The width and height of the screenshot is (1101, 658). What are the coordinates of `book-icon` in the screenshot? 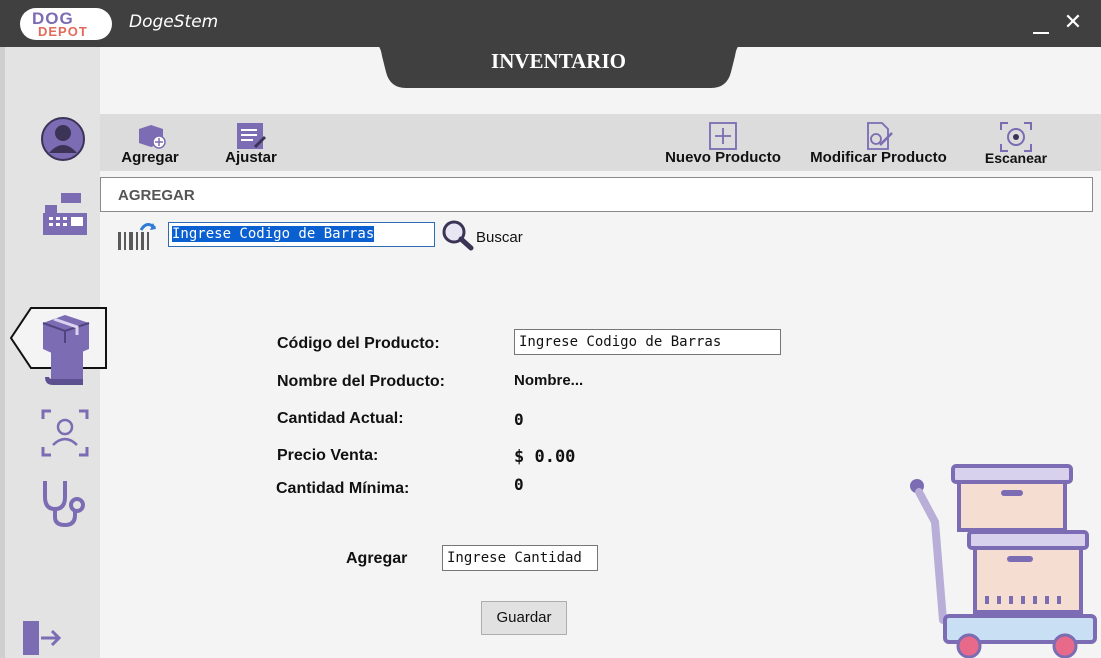 It's located at (65, 365).